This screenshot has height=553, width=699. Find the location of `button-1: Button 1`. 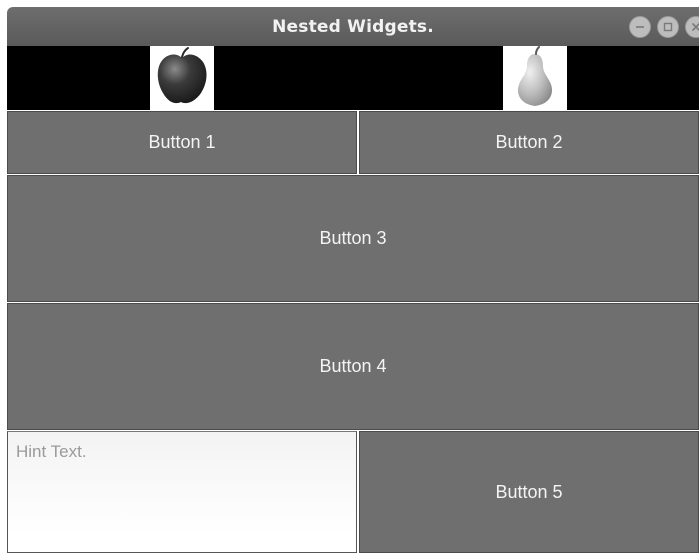

button-1: Button 1 is located at coordinates (182, 142).